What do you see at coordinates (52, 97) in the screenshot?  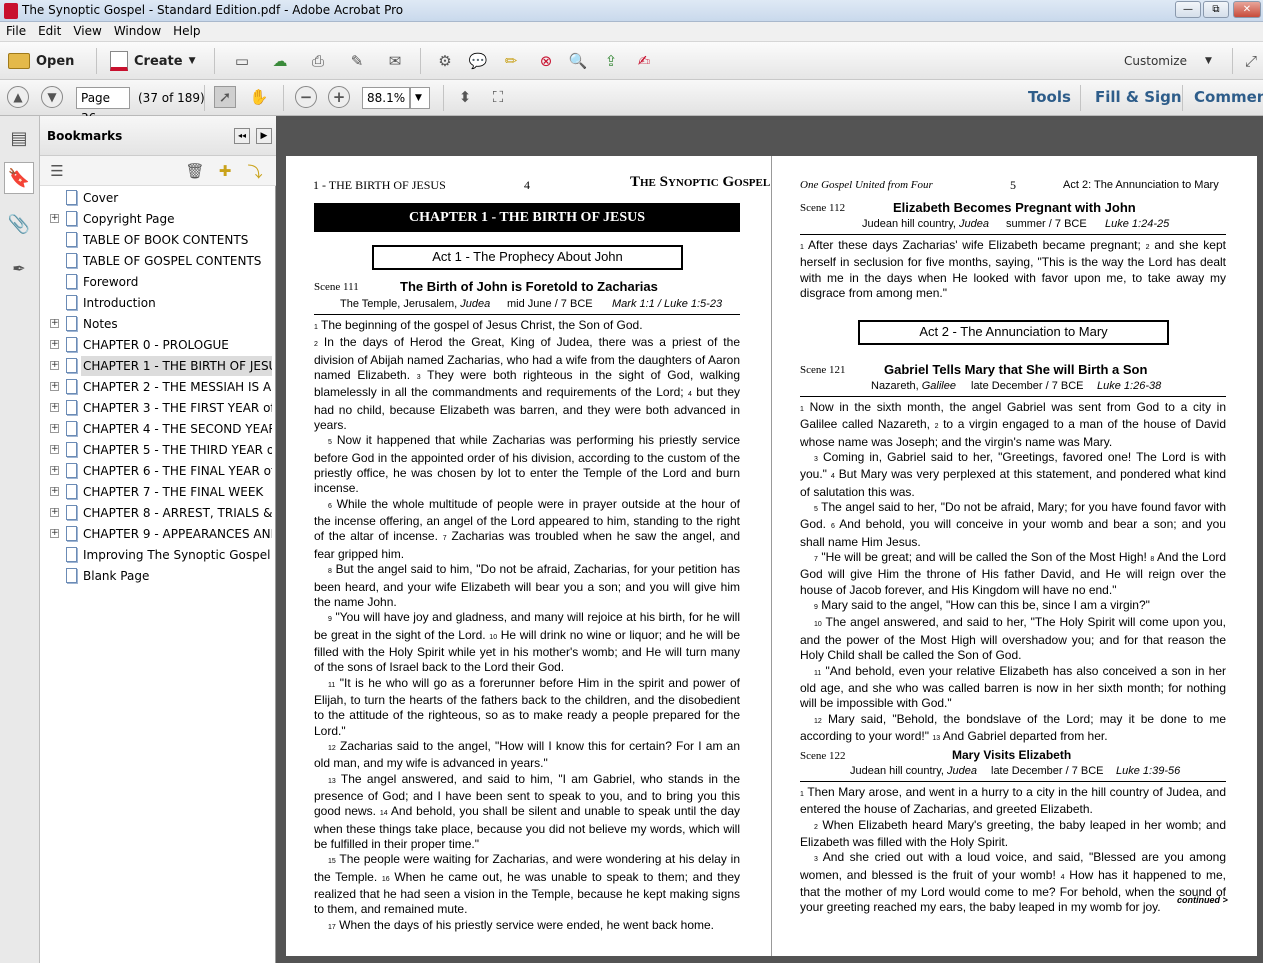 I see `next-page-icon: ▼` at bounding box center [52, 97].